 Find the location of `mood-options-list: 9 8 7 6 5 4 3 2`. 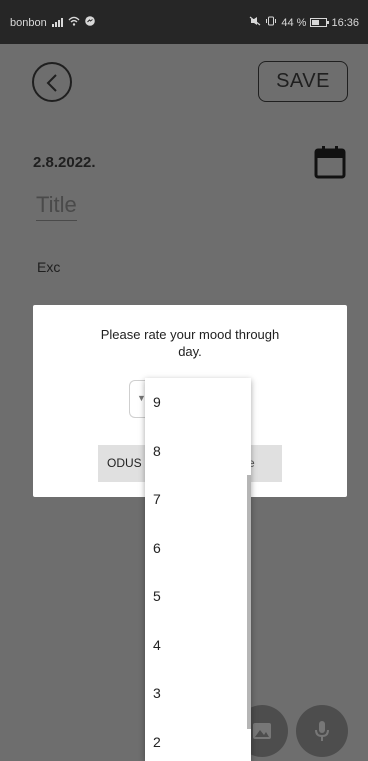

mood-options-list: 9 8 7 6 5 4 3 2 is located at coordinates (198, 569).